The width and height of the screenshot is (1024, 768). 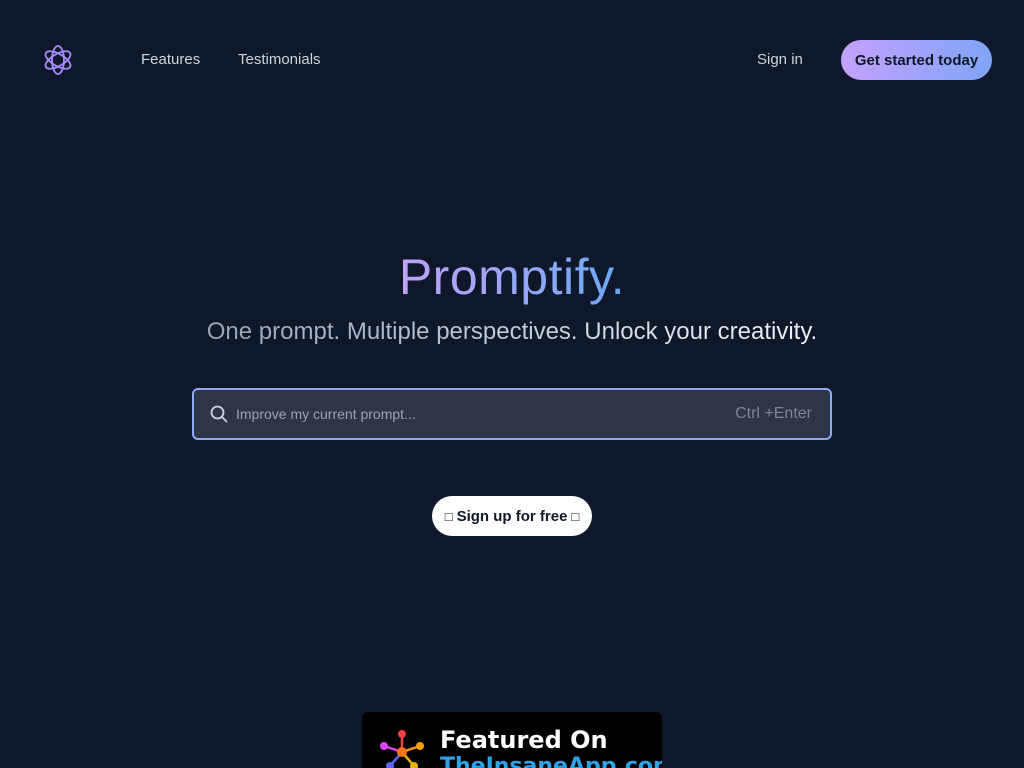 I want to click on sign-up-right-glyph: □, so click(x=575, y=516).